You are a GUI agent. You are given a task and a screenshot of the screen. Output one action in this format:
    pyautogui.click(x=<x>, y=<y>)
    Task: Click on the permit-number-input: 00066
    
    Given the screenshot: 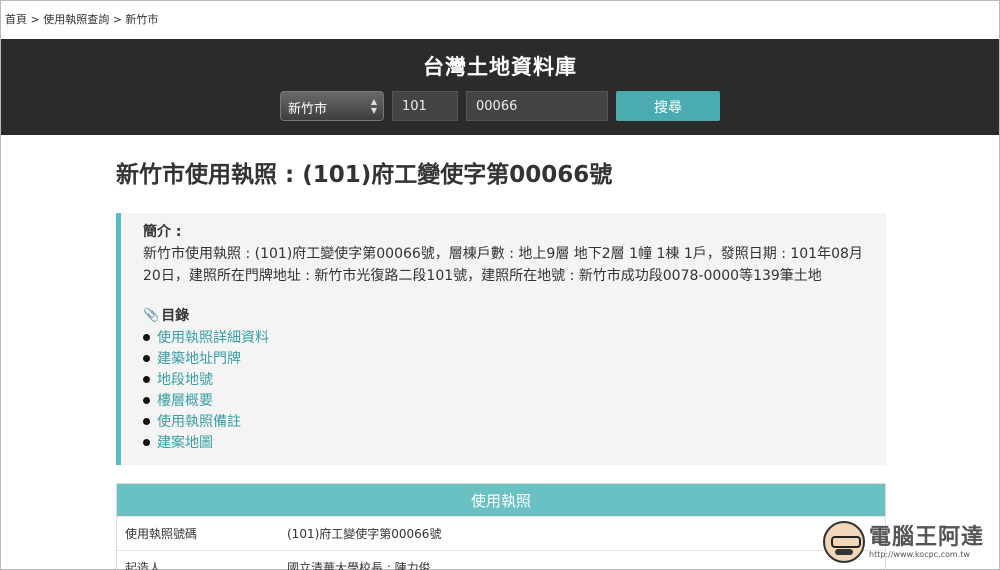 What is the action you would take?
    pyautogui.click(x=537, y=106)
    